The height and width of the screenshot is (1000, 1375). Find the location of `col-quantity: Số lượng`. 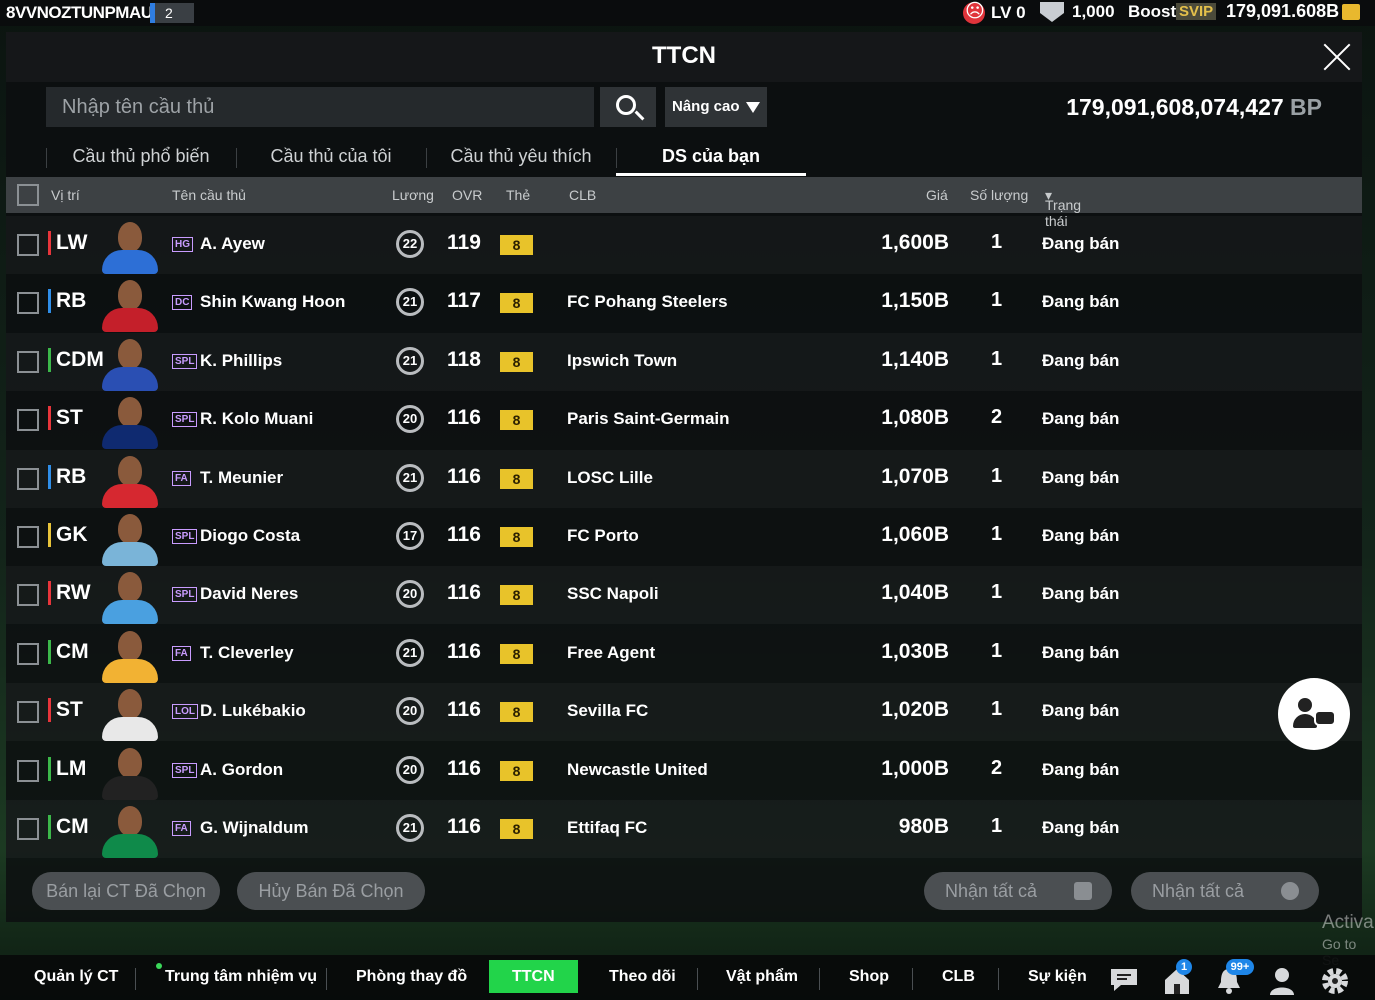

col-quantity: Số lượng is located at coordinates (999, 195).